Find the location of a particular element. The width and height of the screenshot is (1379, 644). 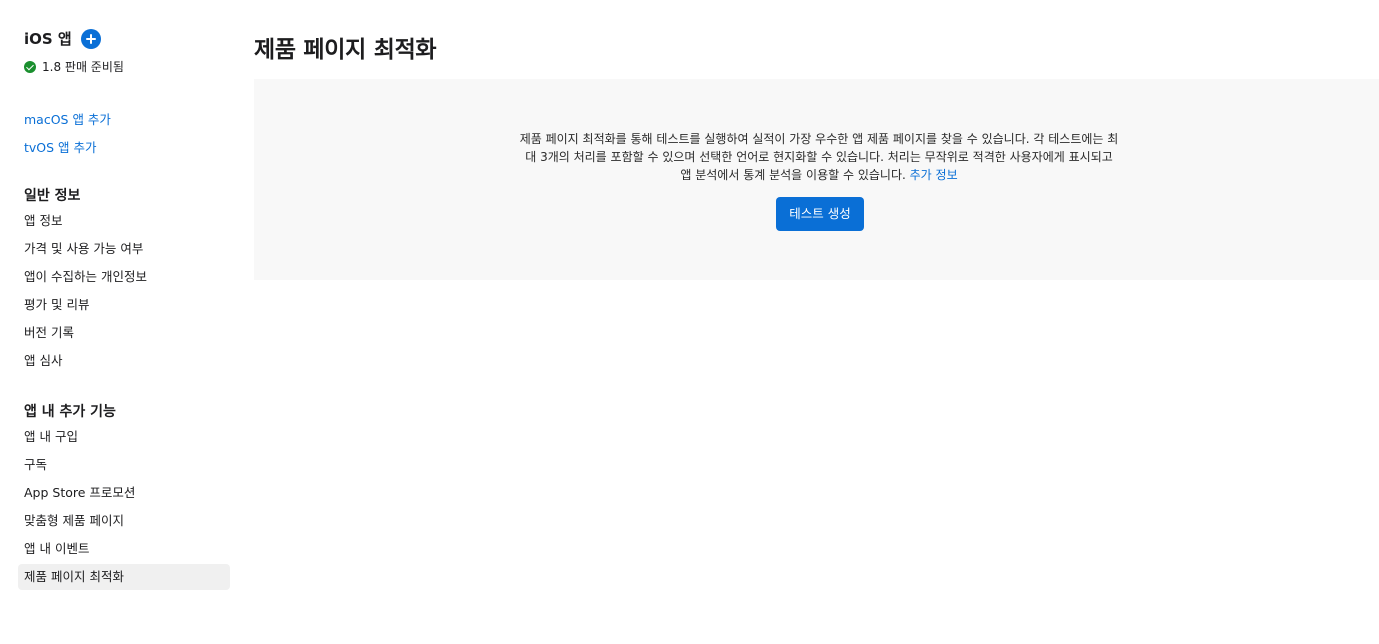

sidebar-item-ratings: 평가 및 리뷰 is located at coordinates (124, 305).